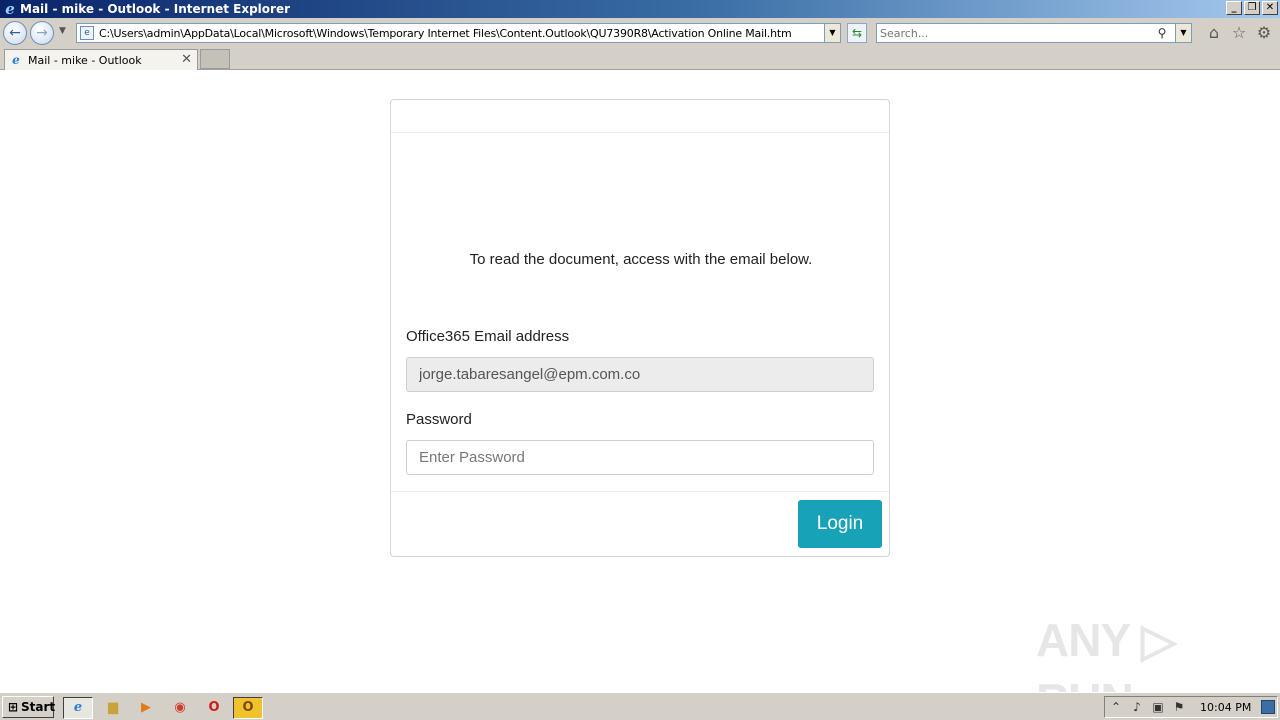  Describe the element at coordinates (832, 33) in the screenshot. I see `address-dropdown-button: ▼` at that location.